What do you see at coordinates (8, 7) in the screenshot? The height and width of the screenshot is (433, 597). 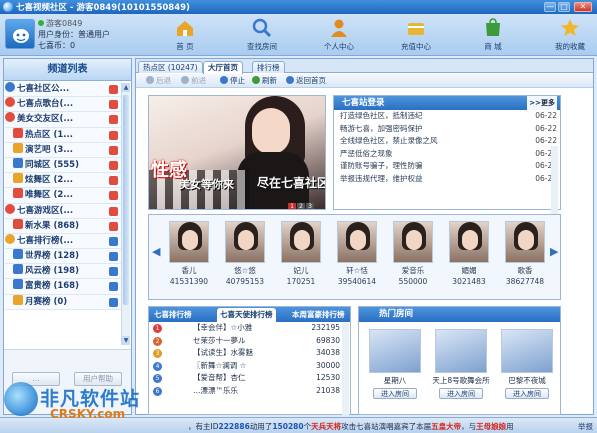 I see `app-logo-icon` at bounding box center [8, 7].